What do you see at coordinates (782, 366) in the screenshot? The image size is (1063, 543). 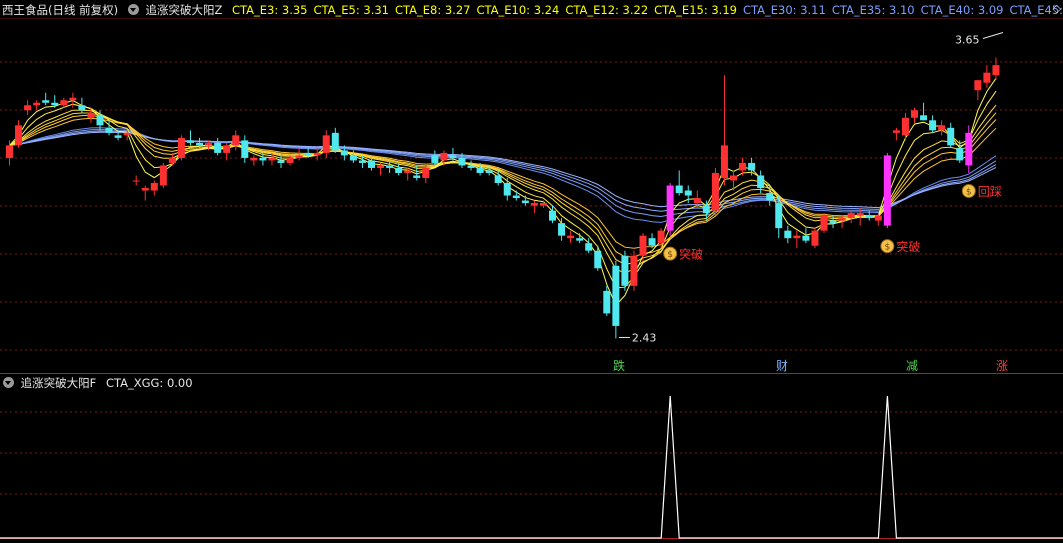 I see `marker-label: 财` at bounding box center [782, 366].